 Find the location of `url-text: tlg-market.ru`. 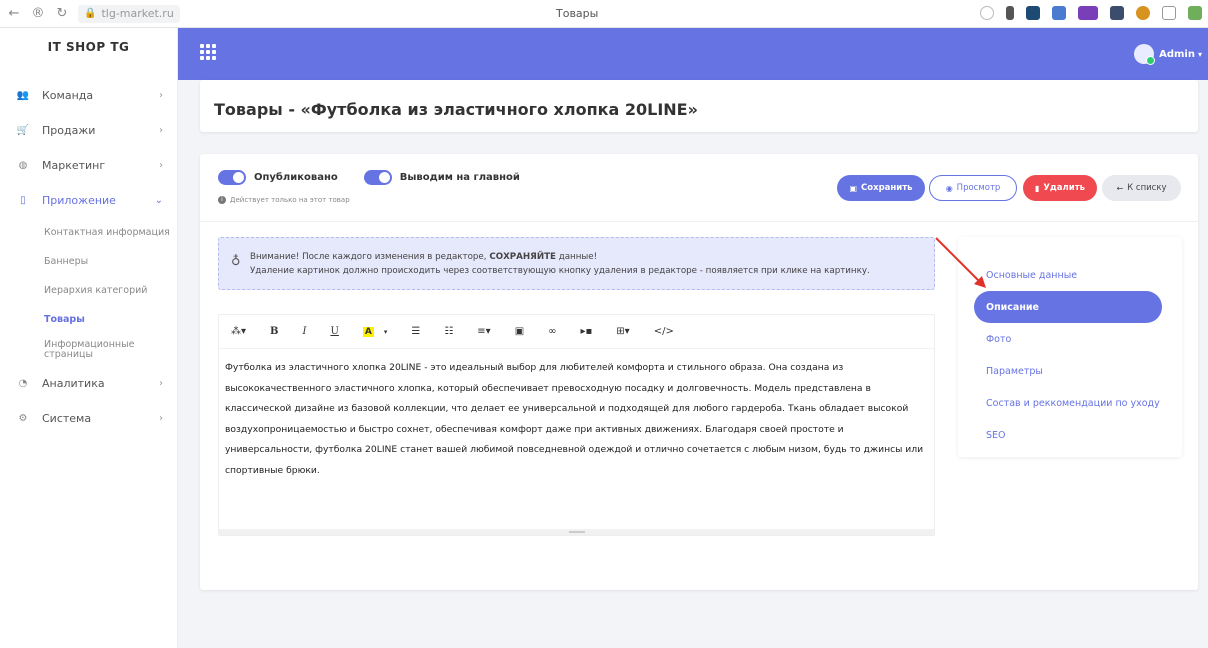

url-text: tlg-market.ru is located at coordinates (137, 13).